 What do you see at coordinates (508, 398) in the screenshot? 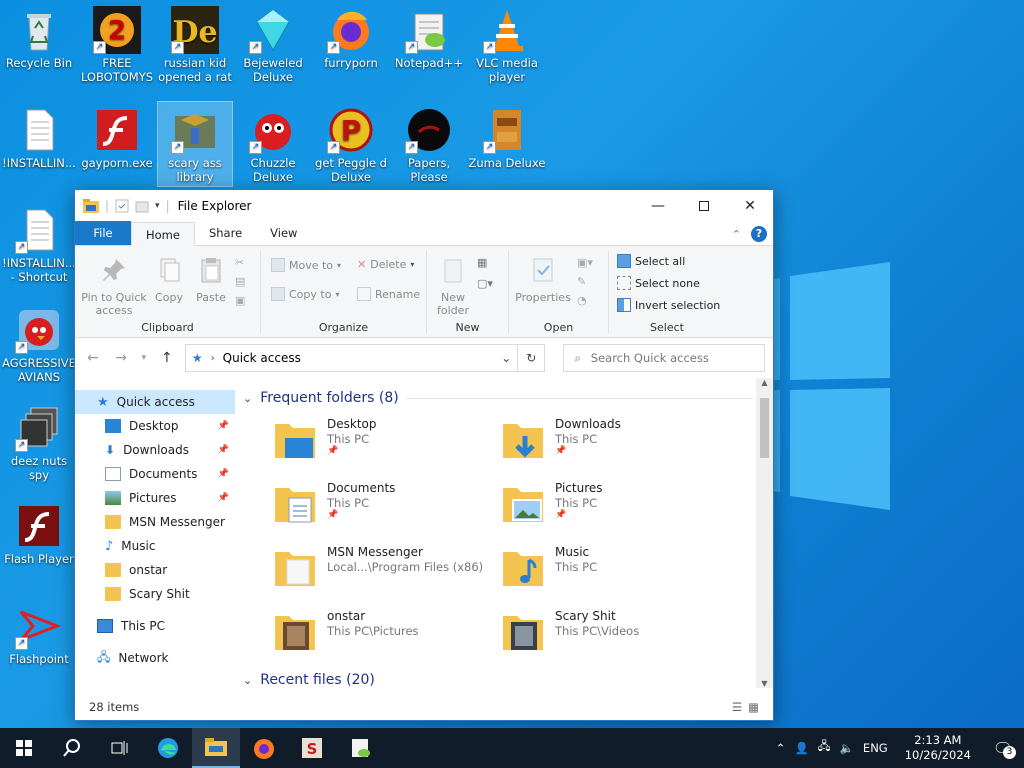
I see `frequent-folders-header: ⌄ Frequent folders (8)` at bounding box center [508, 398].